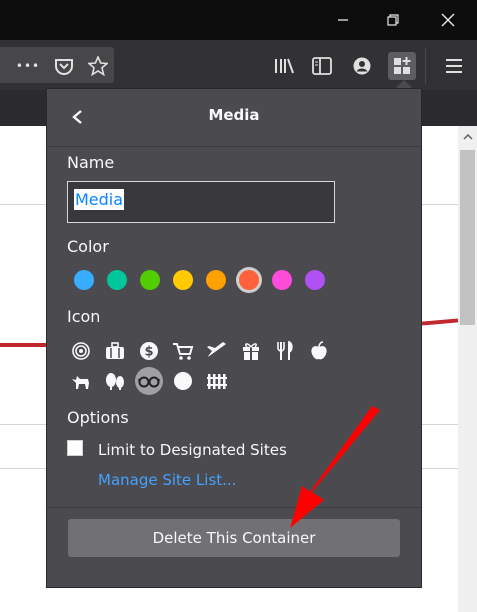  What do you see at coordinates (81, 381) in the screenshot?
I see `pet-icon` at bounding box center [81, 381].